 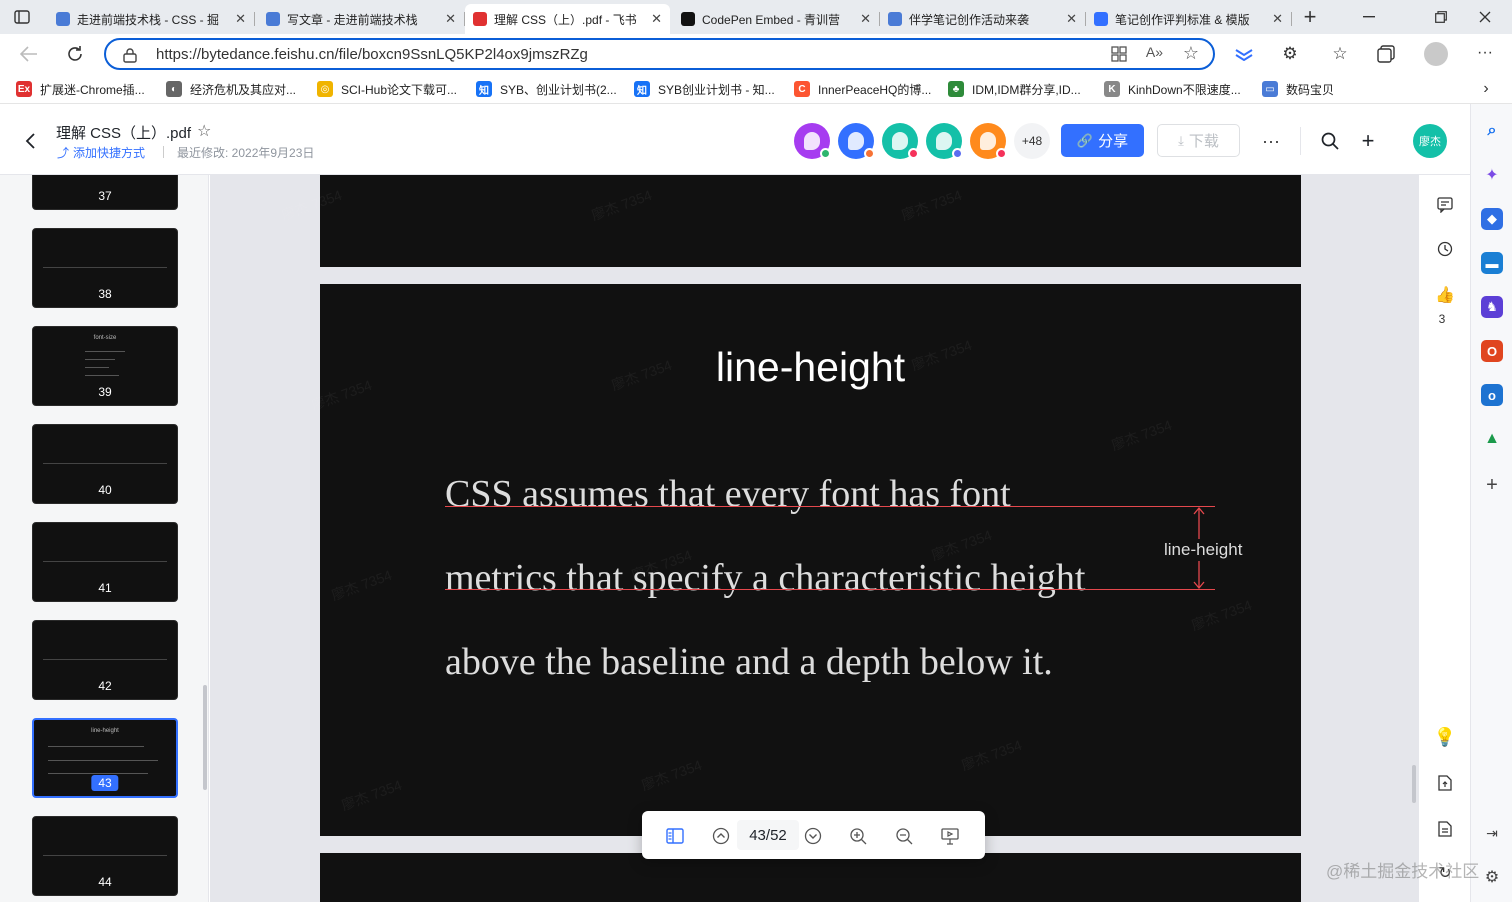 What do you see at coordinates (105, 192) in the screenshot?
I see `page-thumbnail: 37` at bounding box center [105, 192].